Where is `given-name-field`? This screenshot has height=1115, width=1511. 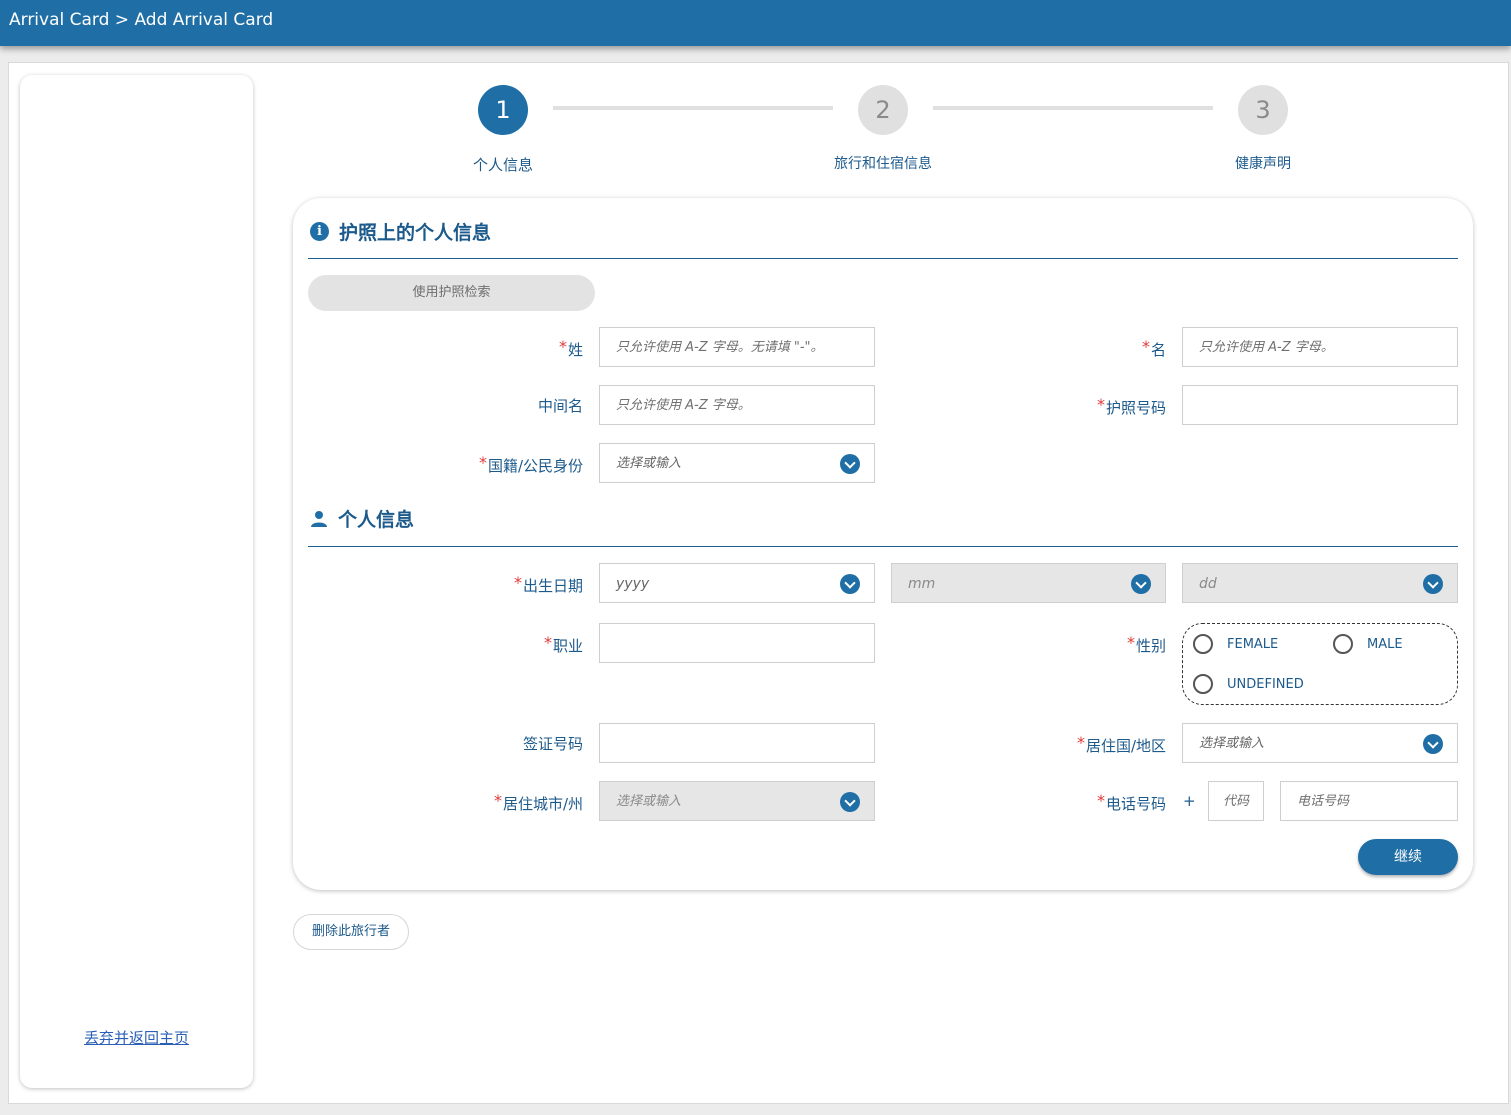 given-name-field is located at coordinates (1320, 347).